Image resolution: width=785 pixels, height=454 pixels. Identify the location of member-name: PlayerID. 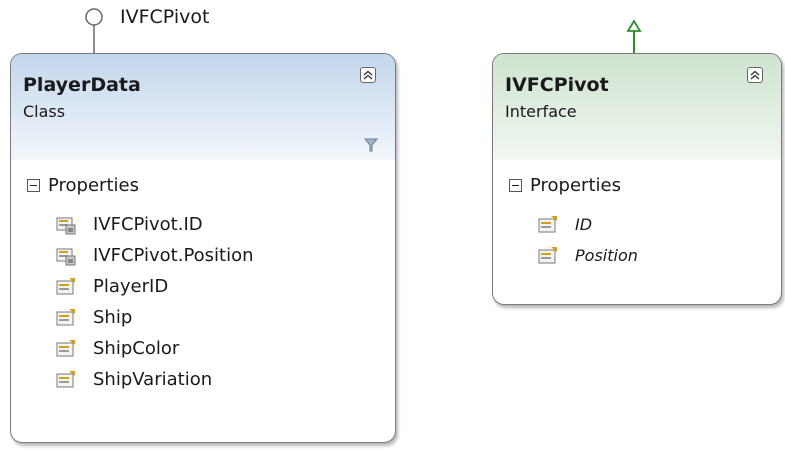
(131, 286).